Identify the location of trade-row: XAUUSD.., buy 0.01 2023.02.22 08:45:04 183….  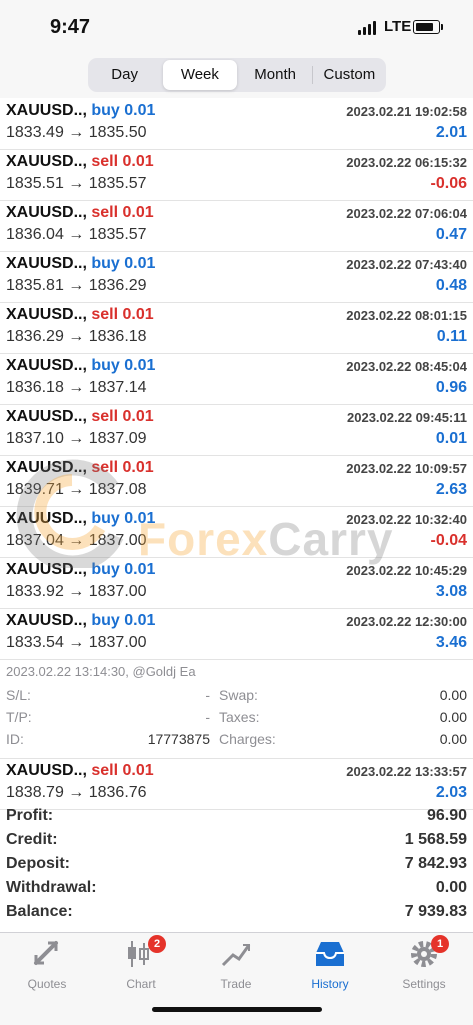
(236, 379).